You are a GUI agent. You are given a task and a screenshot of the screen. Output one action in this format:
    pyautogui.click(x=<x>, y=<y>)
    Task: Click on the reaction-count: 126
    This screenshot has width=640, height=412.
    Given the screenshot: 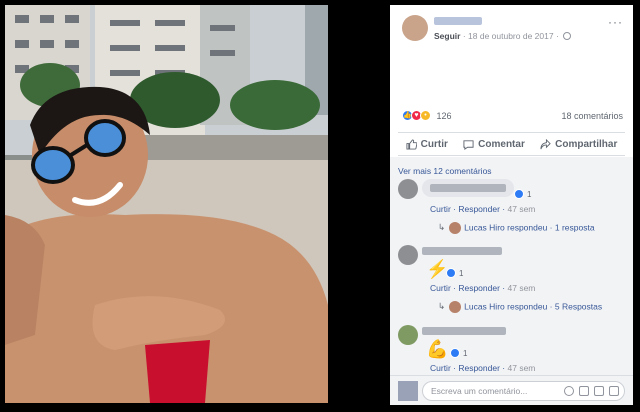 What is the action you would take?
    pyautogui.click(x=444, y=116)
    